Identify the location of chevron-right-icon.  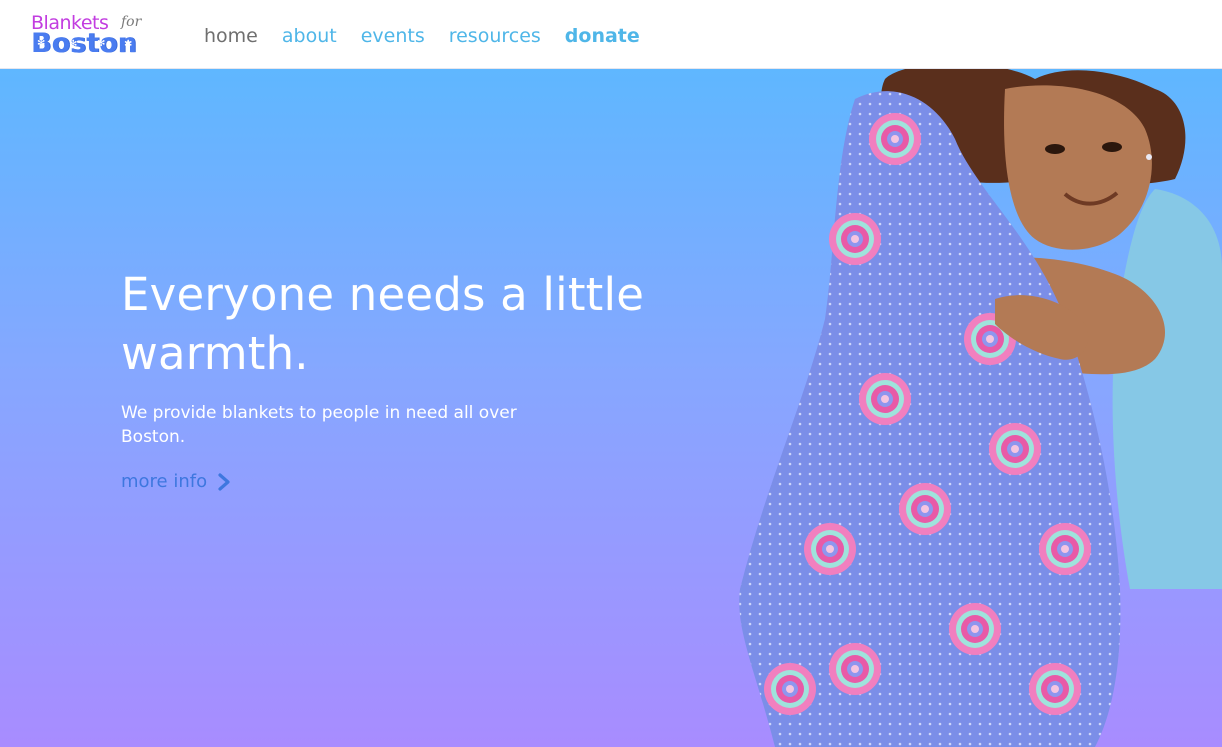
(224, 482).